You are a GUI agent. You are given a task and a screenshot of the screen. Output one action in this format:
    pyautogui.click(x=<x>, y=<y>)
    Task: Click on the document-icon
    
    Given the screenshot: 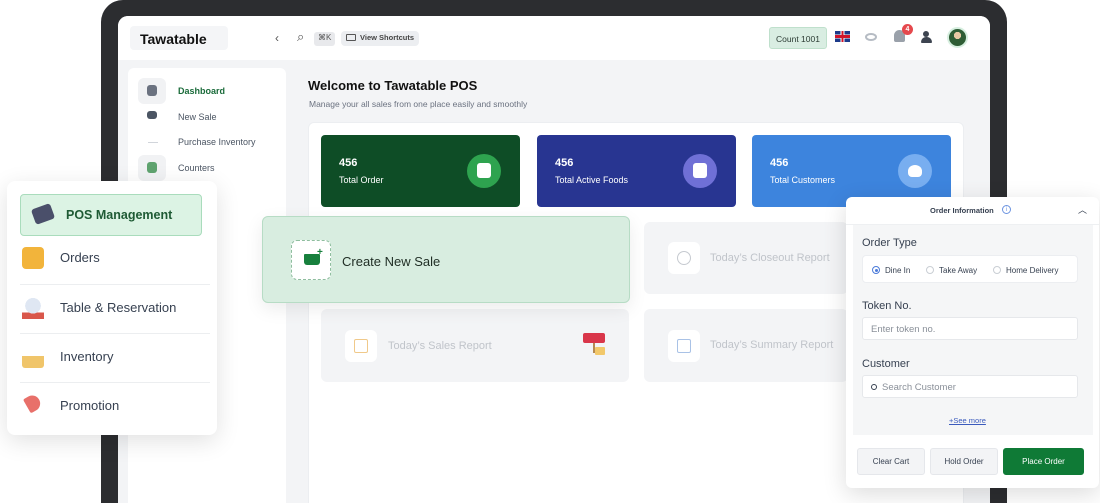 What is the action you would take?
    pyautogui.click(x=684, y=346)
    